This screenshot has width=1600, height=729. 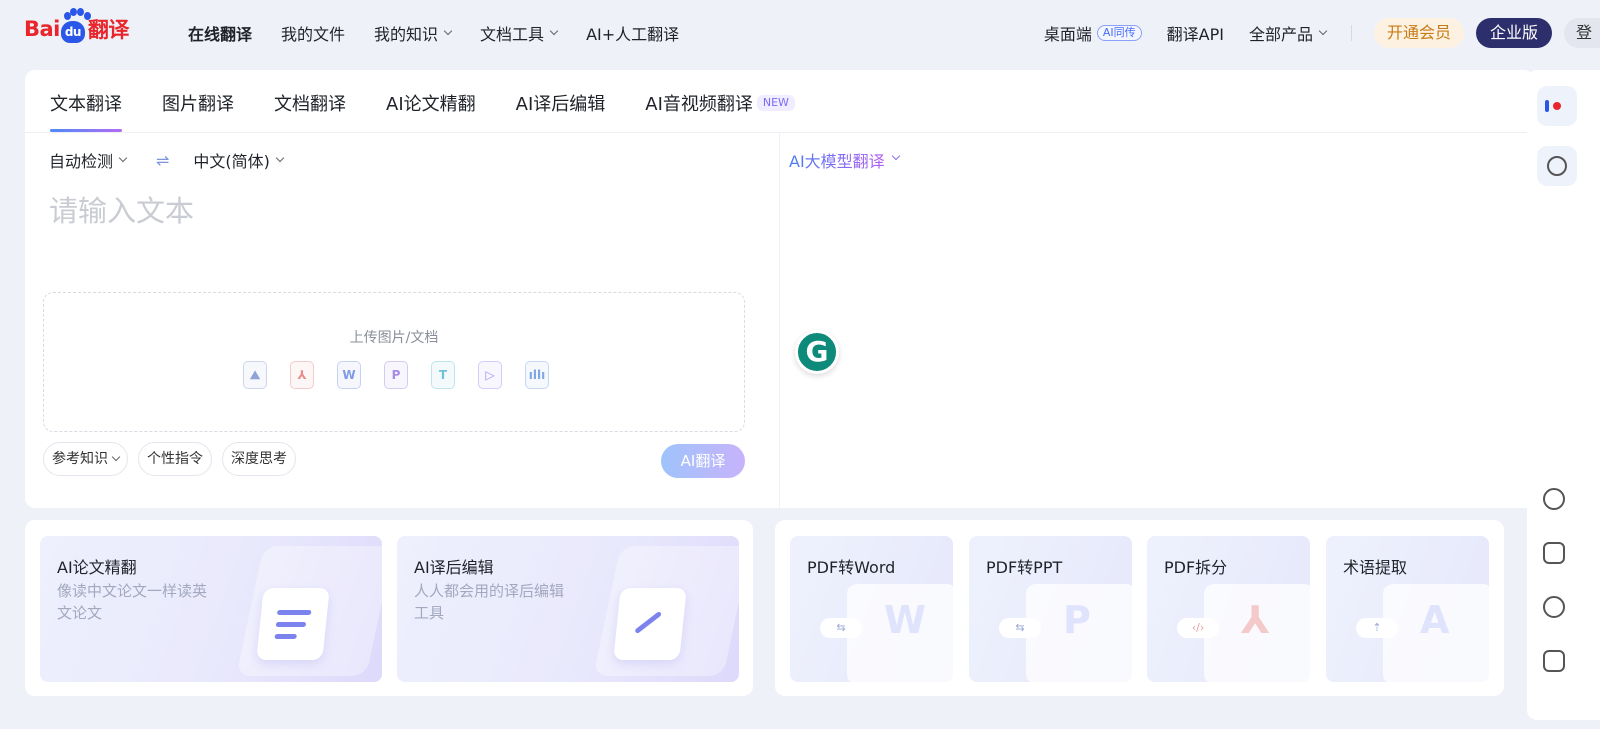 I want to click on paw-icon, so click(x=79, y=15).